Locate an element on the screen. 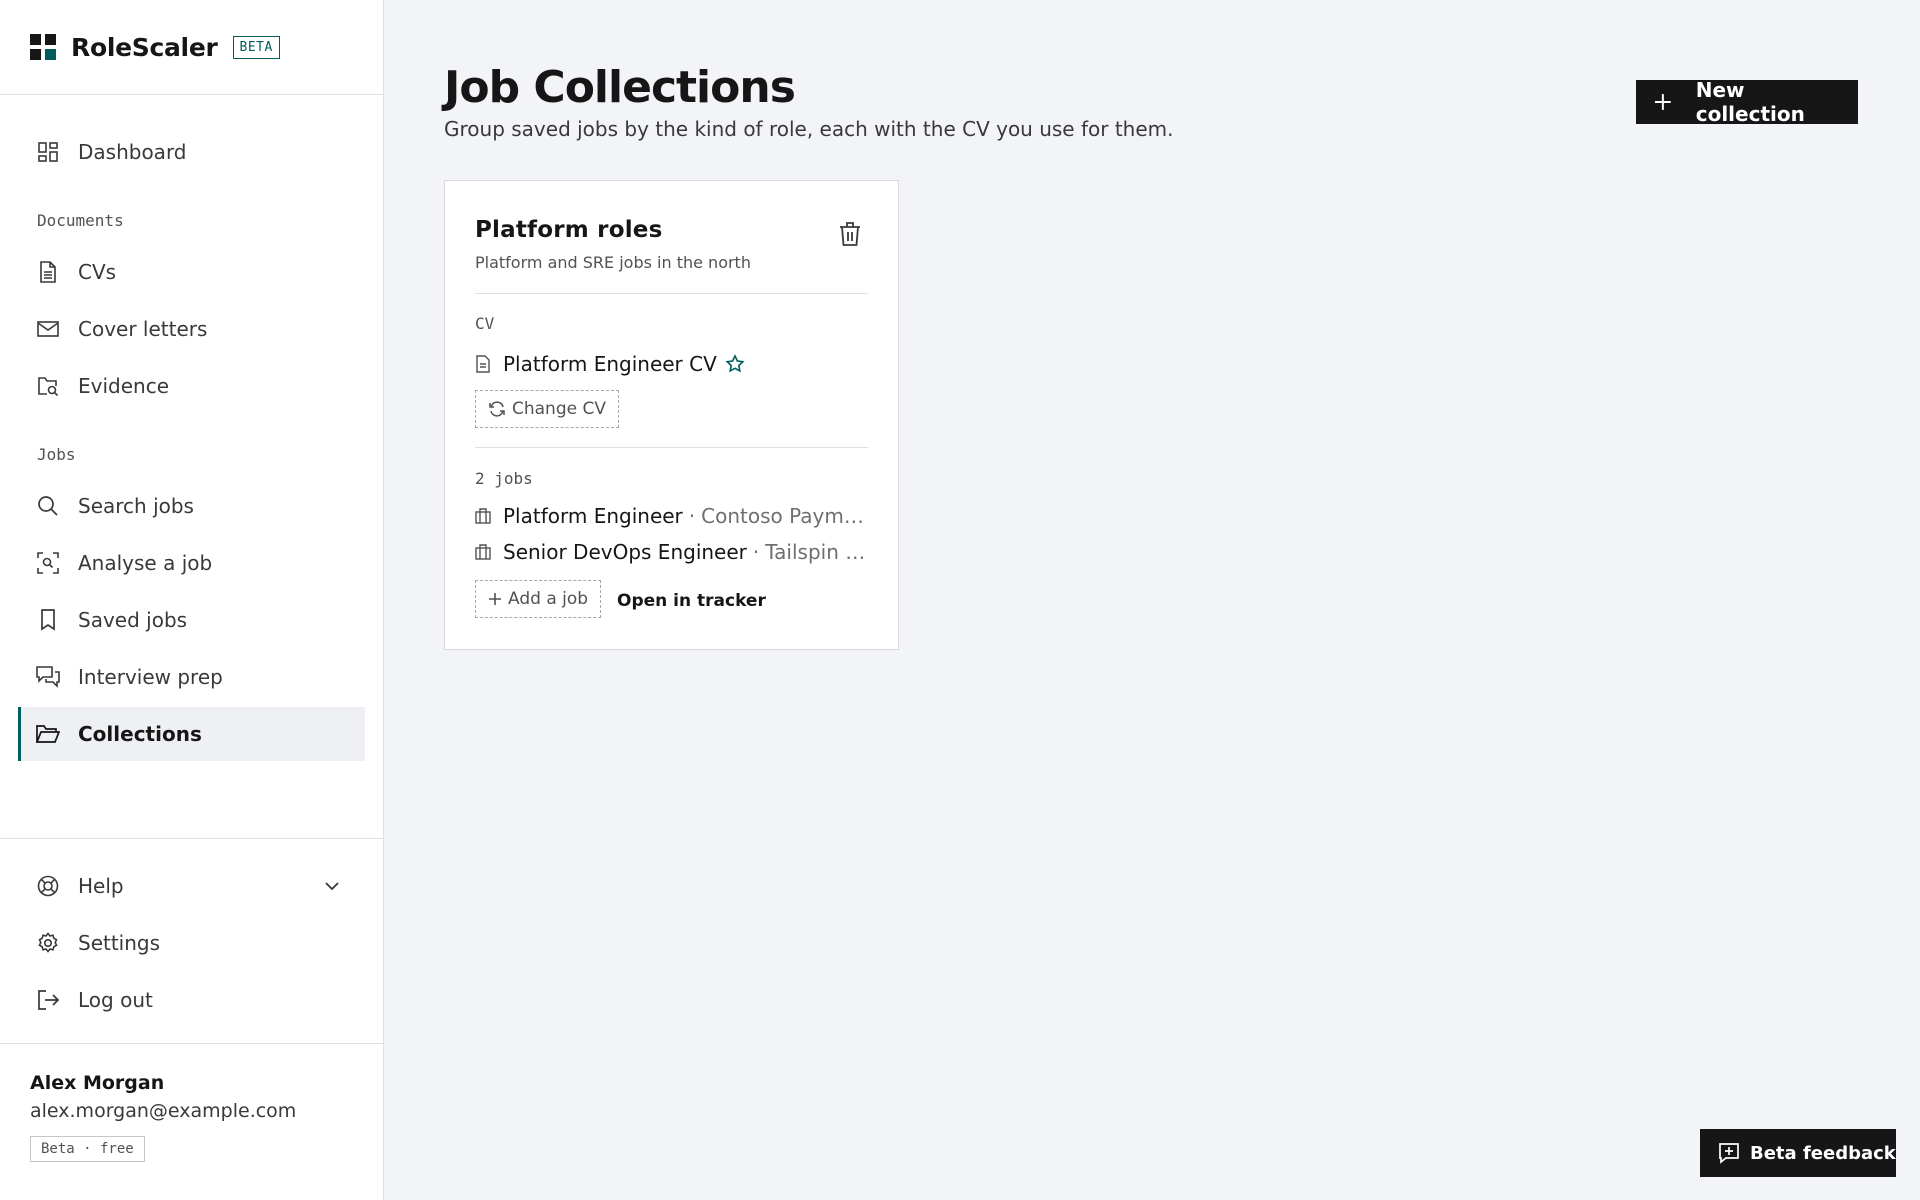 Image resolution: width=1920 pixels, height=1200 pixels. nav-label: Analyse a job is located at coordinates (145, 563).